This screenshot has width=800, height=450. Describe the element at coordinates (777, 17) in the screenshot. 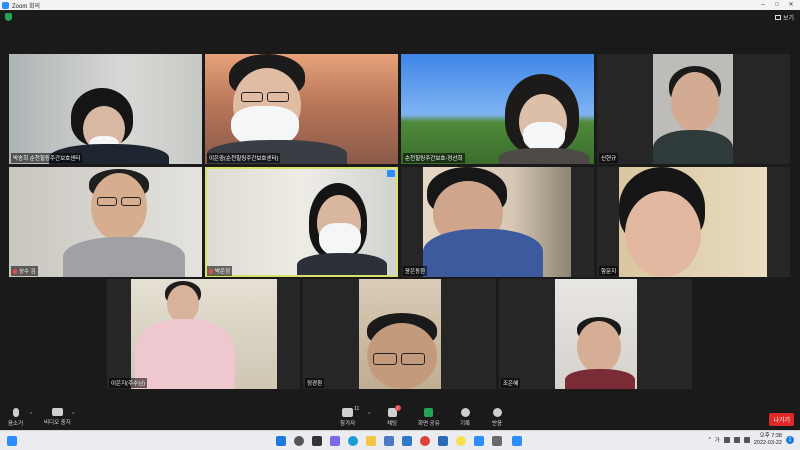

I see `grid-view-icon` at that location.